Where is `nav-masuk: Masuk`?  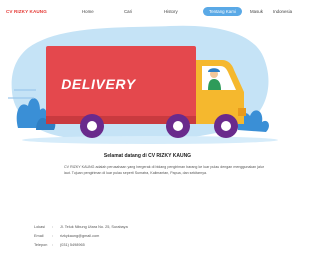 nav-masuk: Masuk is located at coordinates (256, 11).